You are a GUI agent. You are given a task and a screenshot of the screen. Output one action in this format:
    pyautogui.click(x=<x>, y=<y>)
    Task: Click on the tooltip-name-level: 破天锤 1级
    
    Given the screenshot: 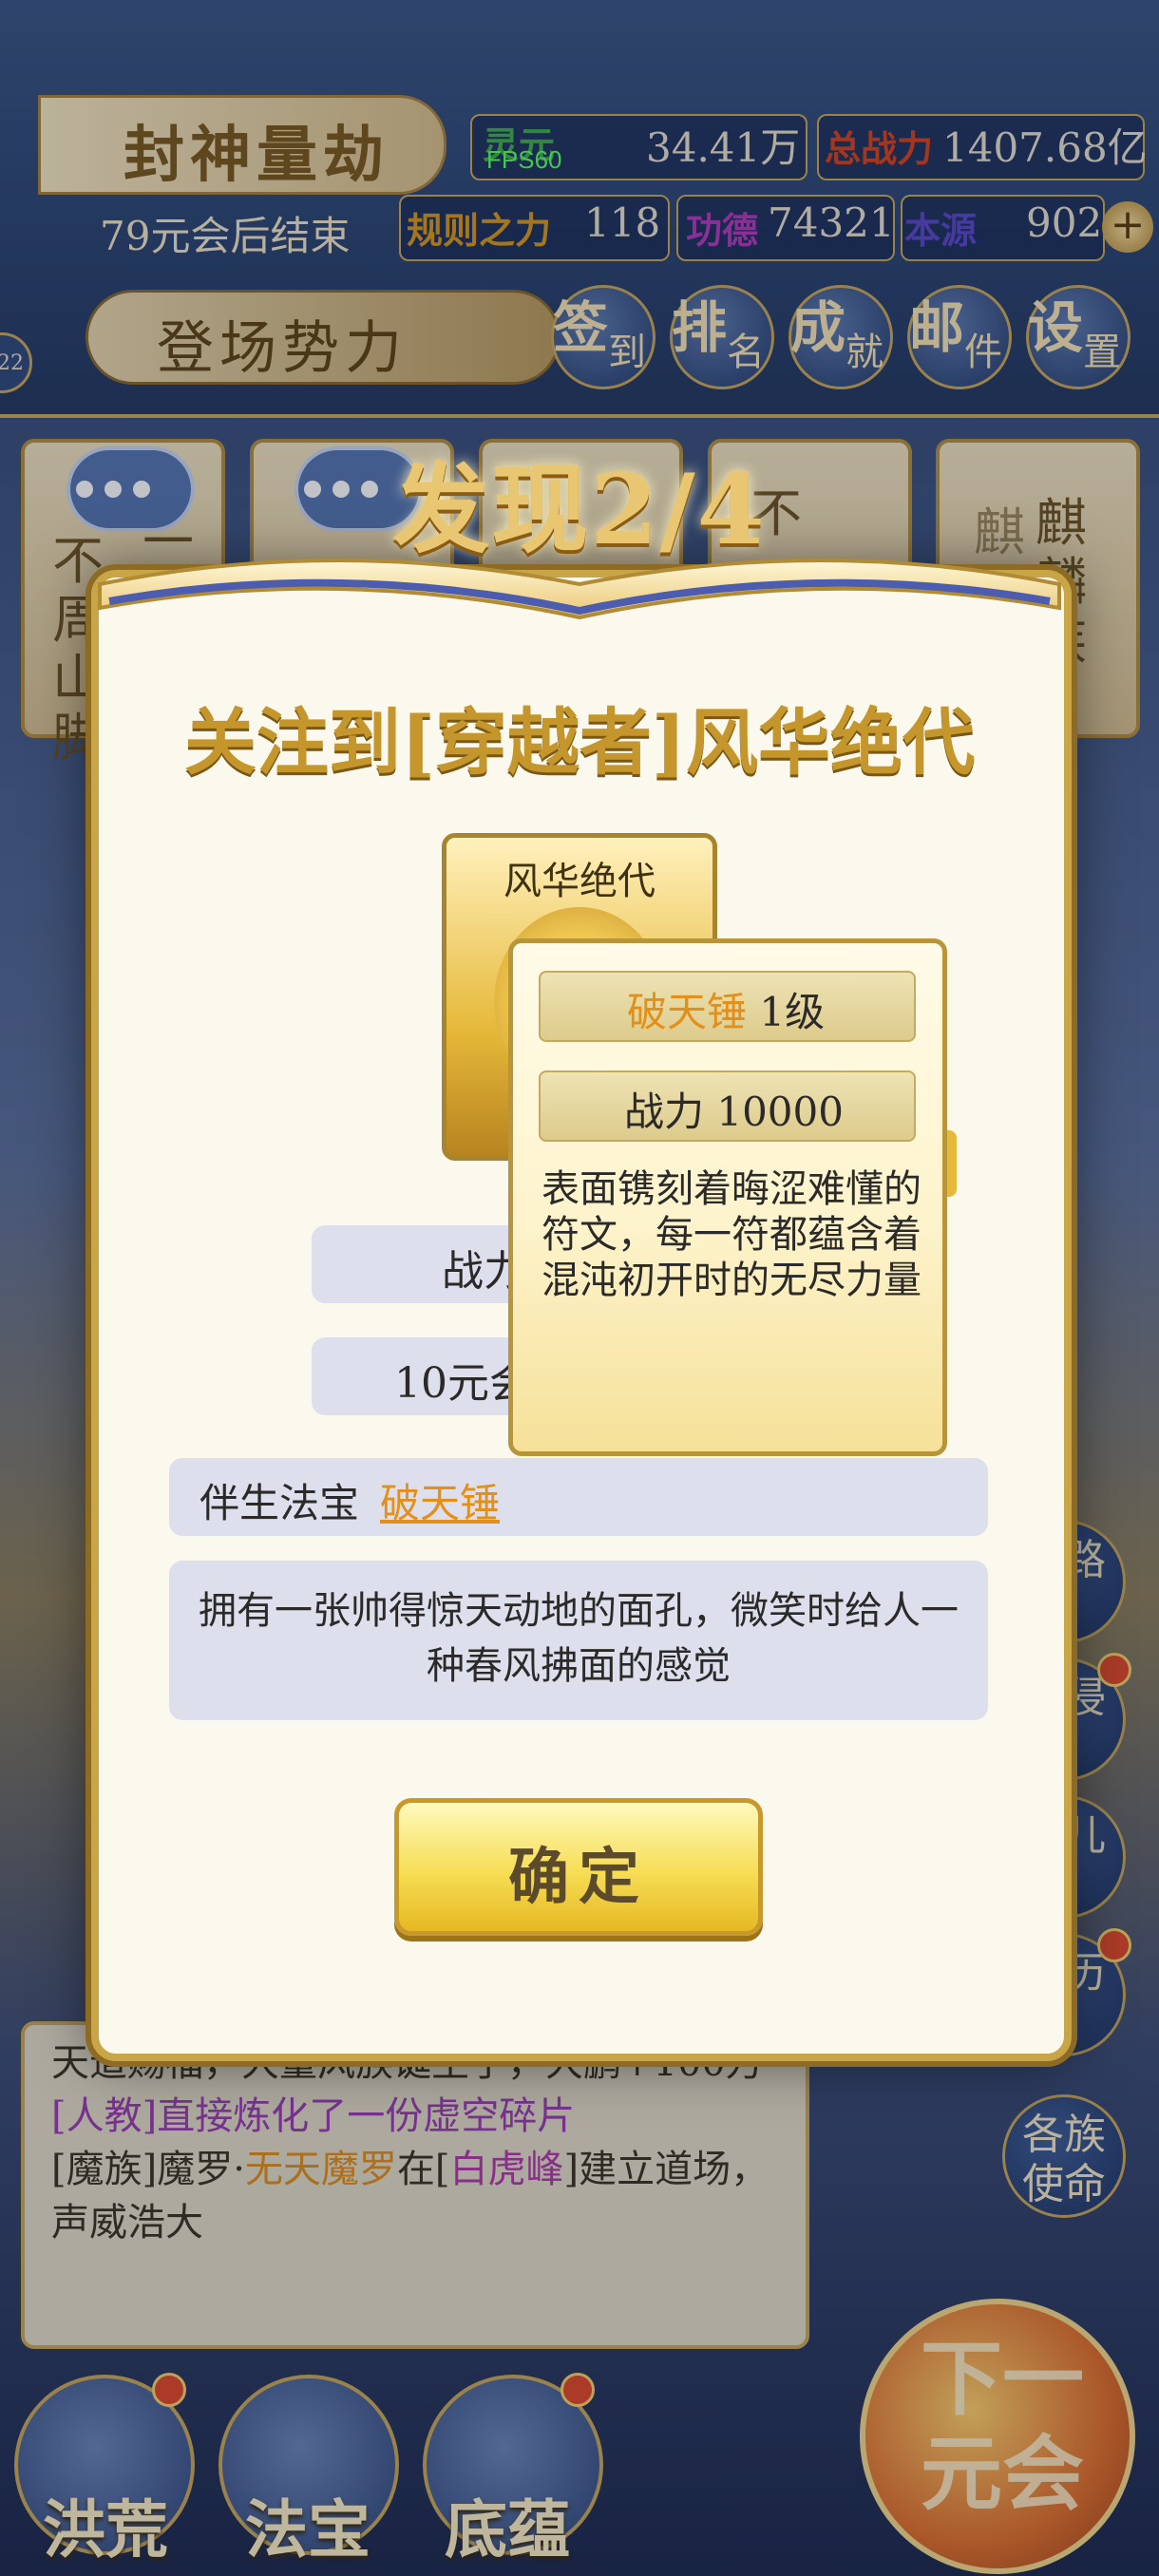 What is the action you would take?
    pyautogui.click(x=726, y=1009)
    